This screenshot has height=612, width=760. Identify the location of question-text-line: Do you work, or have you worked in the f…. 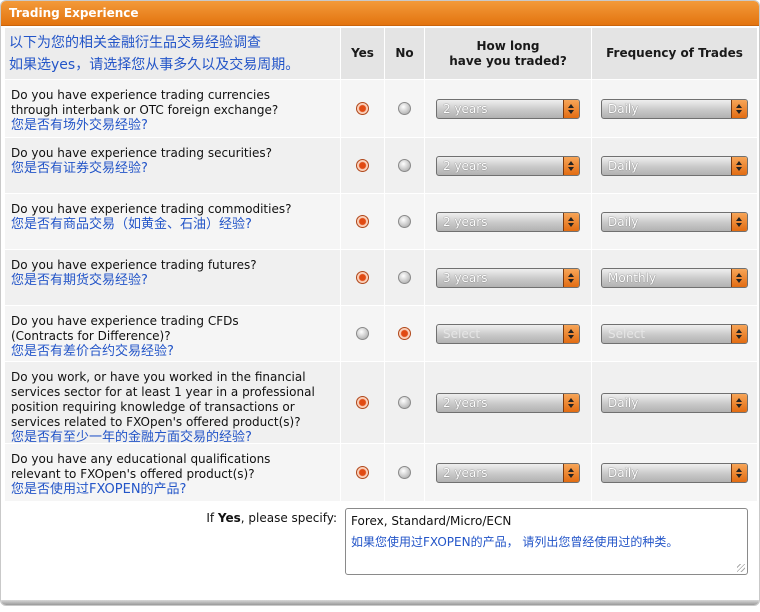
(158, 377).